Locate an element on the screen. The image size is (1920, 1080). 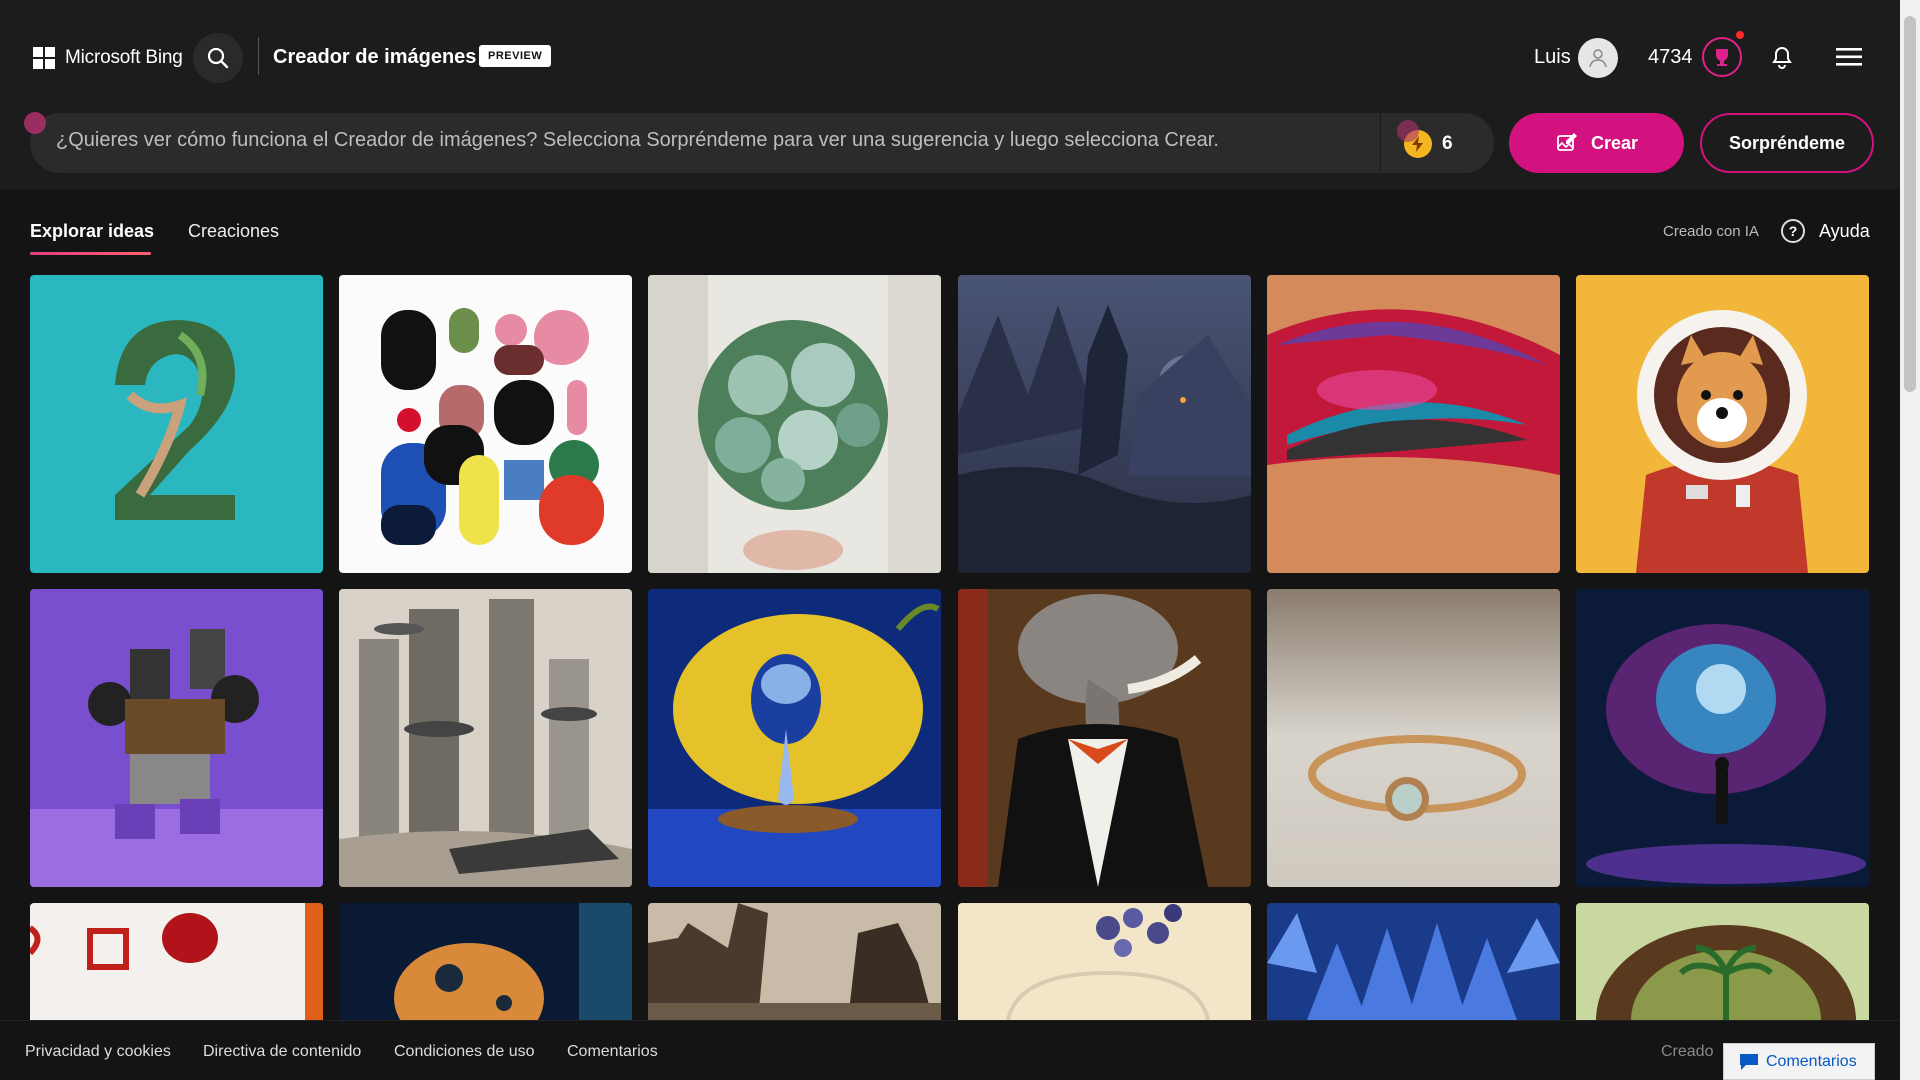
footer-link-content-policy: Directiva de contenido is located at coordinates (282, 1052).